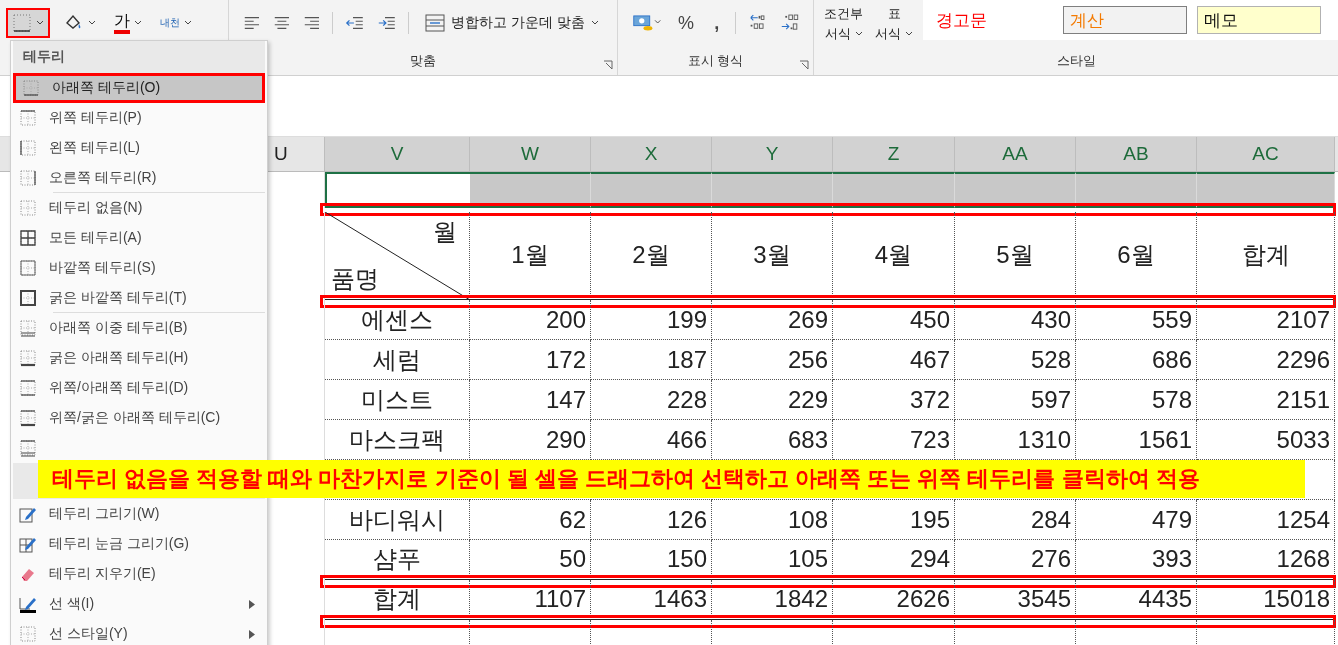 The image size is (1338, 645). What do you see at coordinates (680, 598) in the screenshot?
I see `table-cell: 1463` at bounding box center [680, 598].